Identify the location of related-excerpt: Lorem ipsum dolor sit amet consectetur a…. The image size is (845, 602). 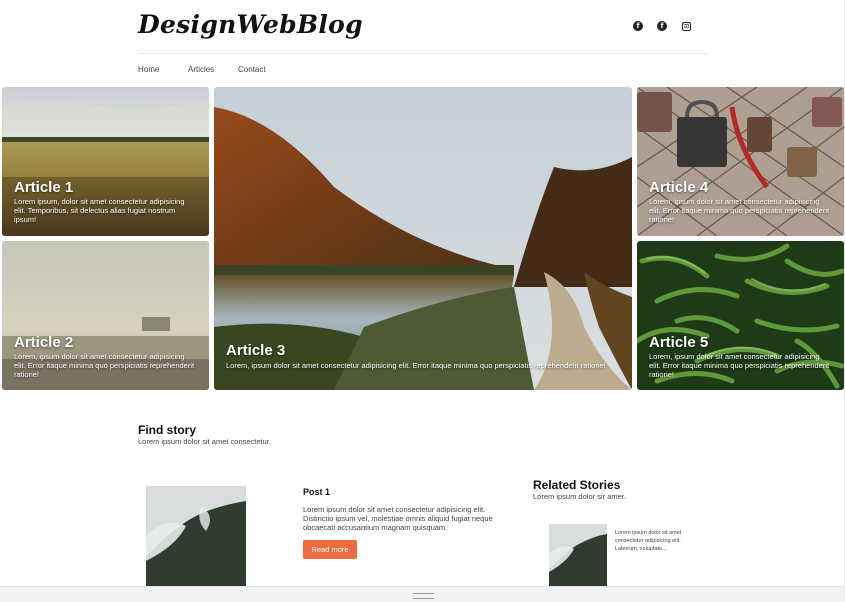
(648, 541).